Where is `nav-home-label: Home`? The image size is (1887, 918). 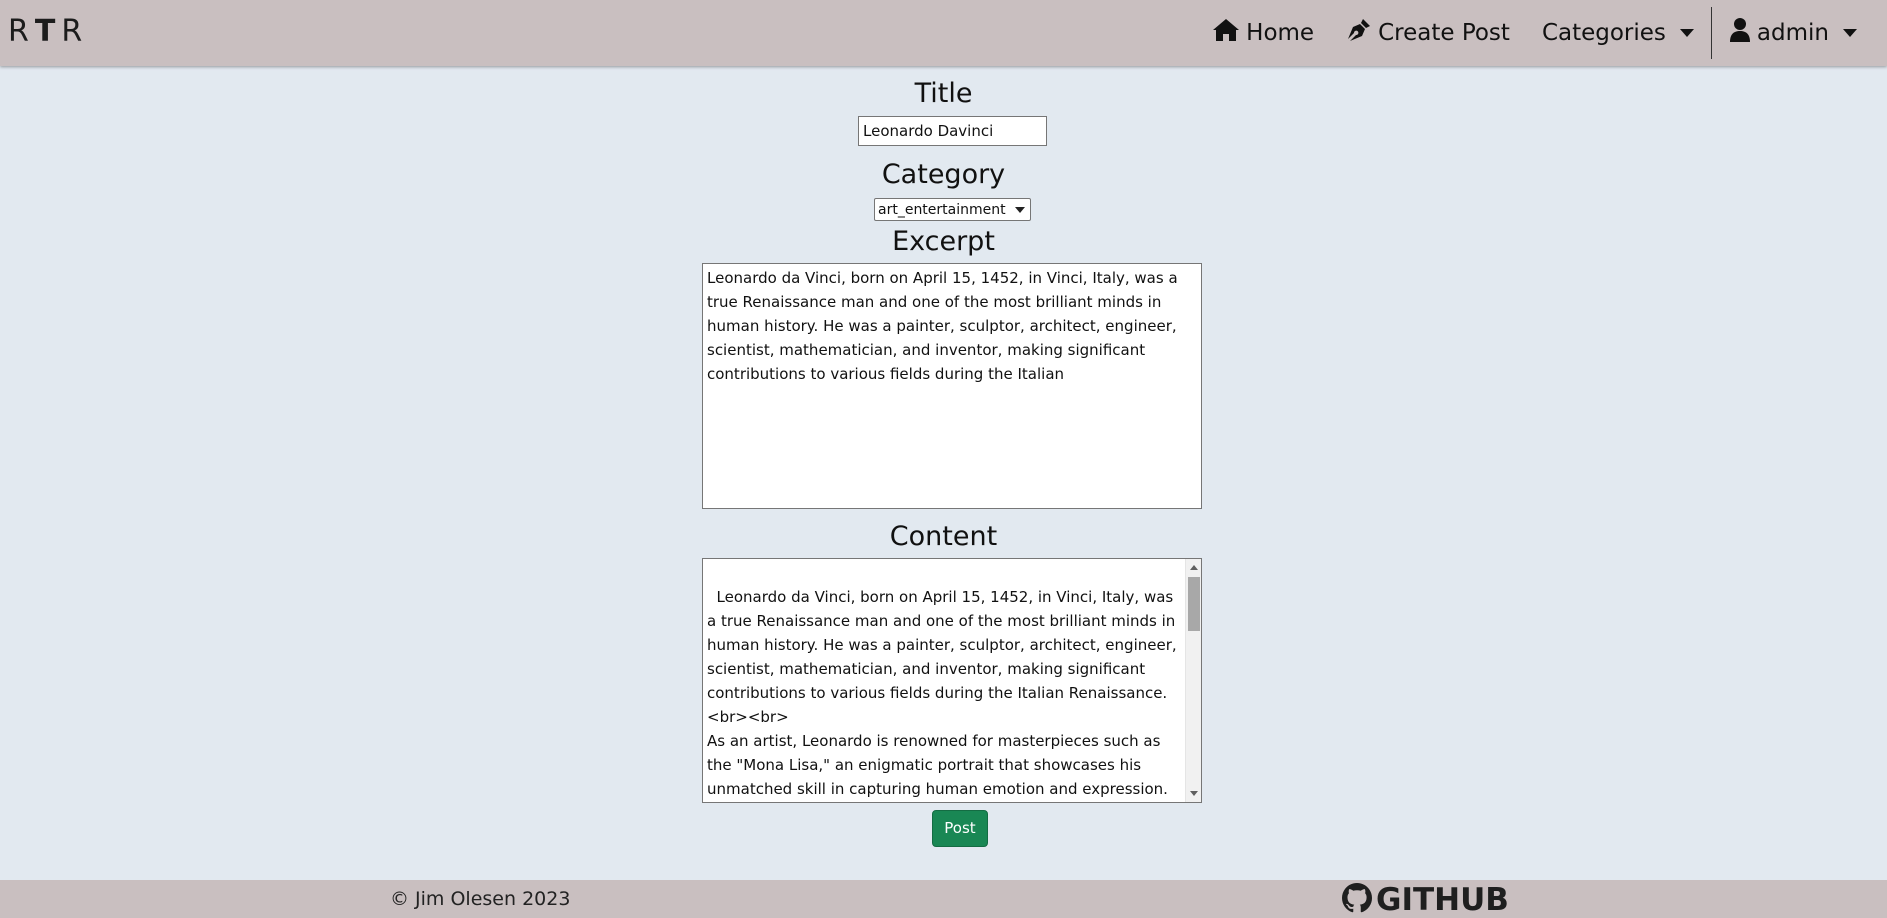 nav-home-label: Home is located at coordinates (1280, 33).